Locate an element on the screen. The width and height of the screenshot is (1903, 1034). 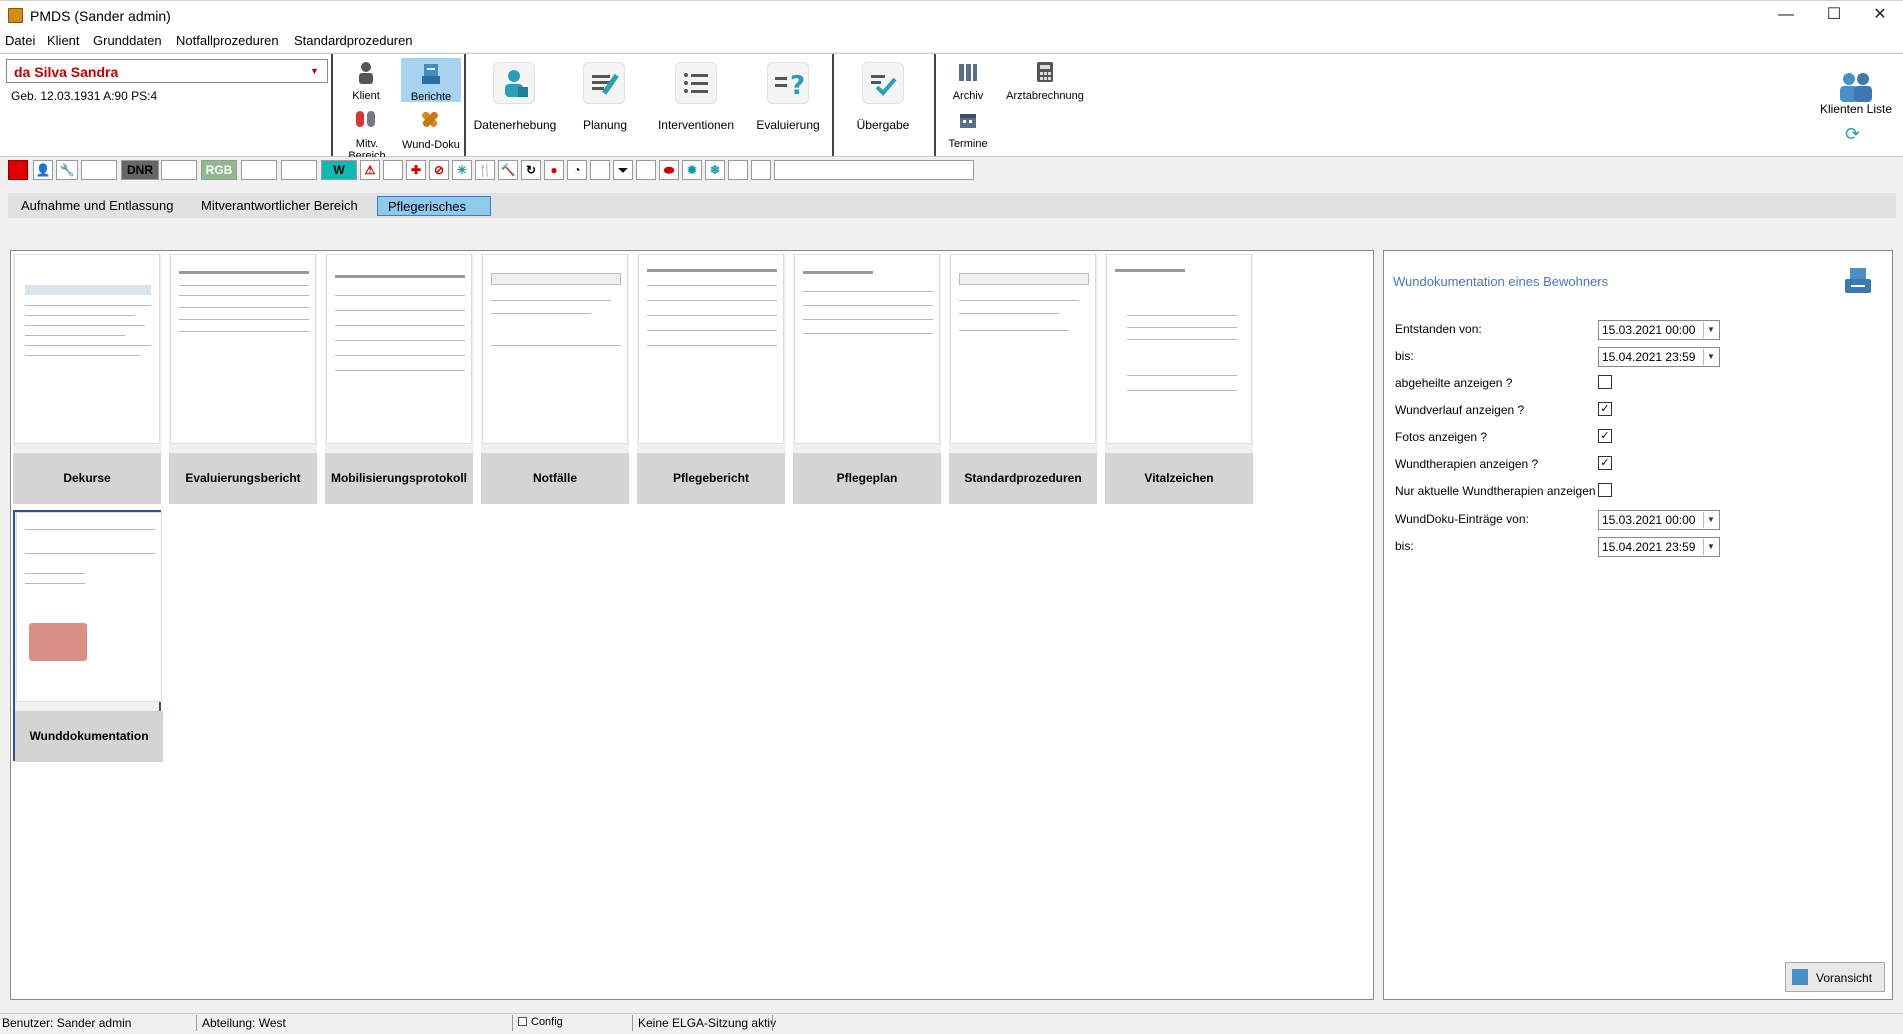
report-tile-vitalzeichen: Vitalzeichen is located at coordinates (1179, 379).